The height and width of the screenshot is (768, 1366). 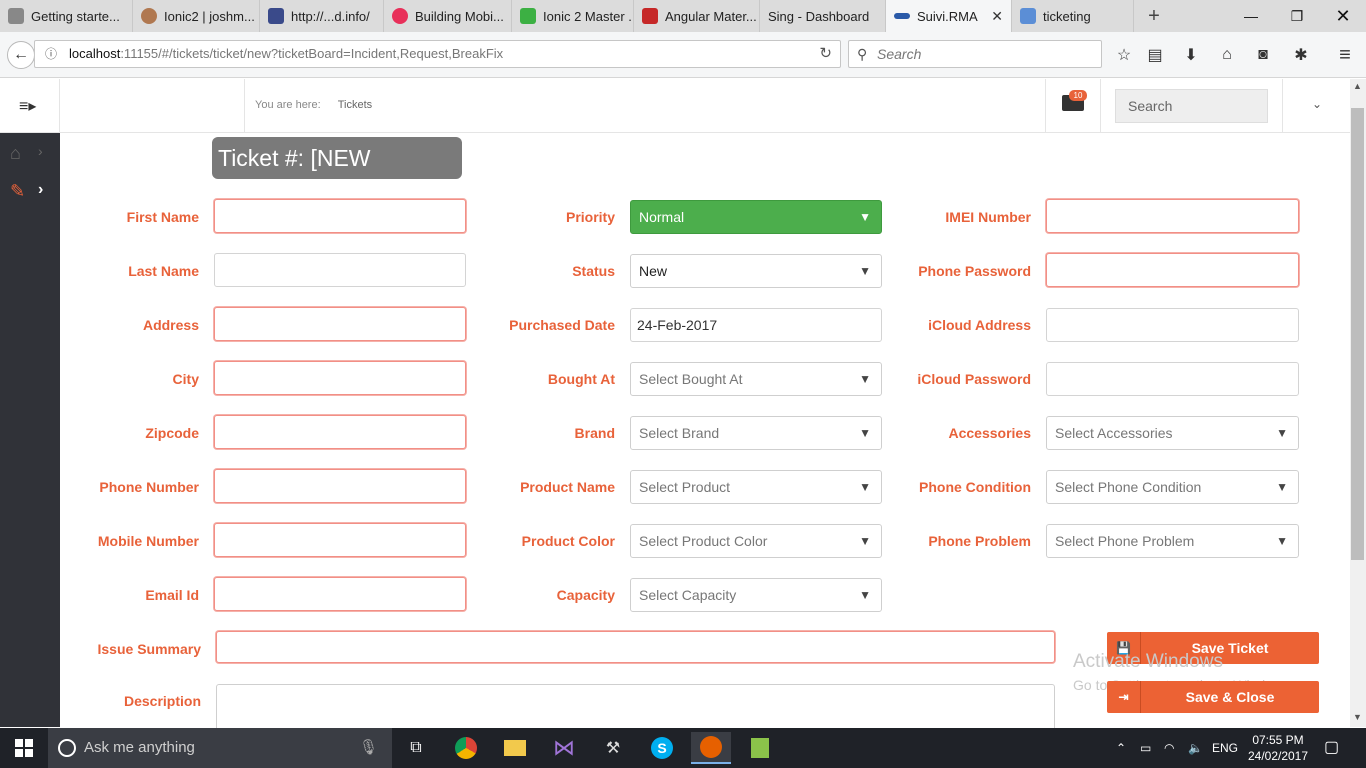 I want to click on status-select: New ▼, so click(x=756, y=271).